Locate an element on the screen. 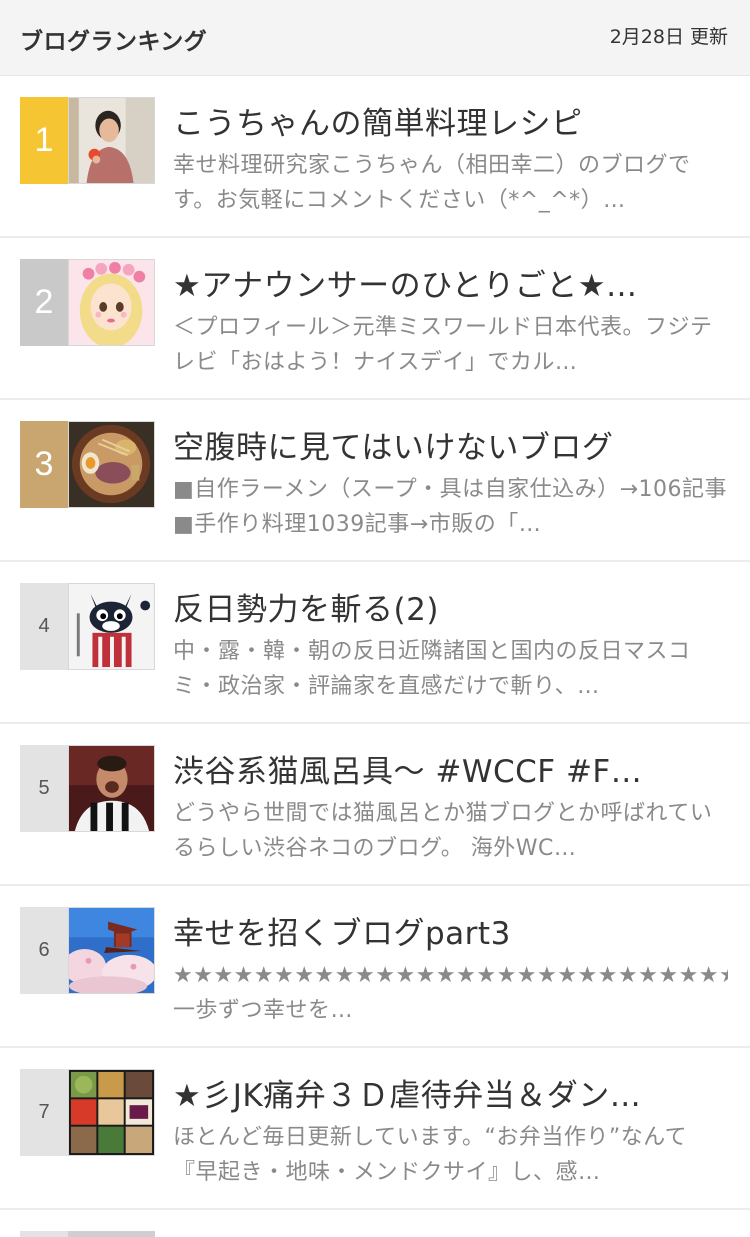 Image resolution: width=750 pixels, height=1237 pixels. rank-badge: 7 is located at coordinates (44, 1112).